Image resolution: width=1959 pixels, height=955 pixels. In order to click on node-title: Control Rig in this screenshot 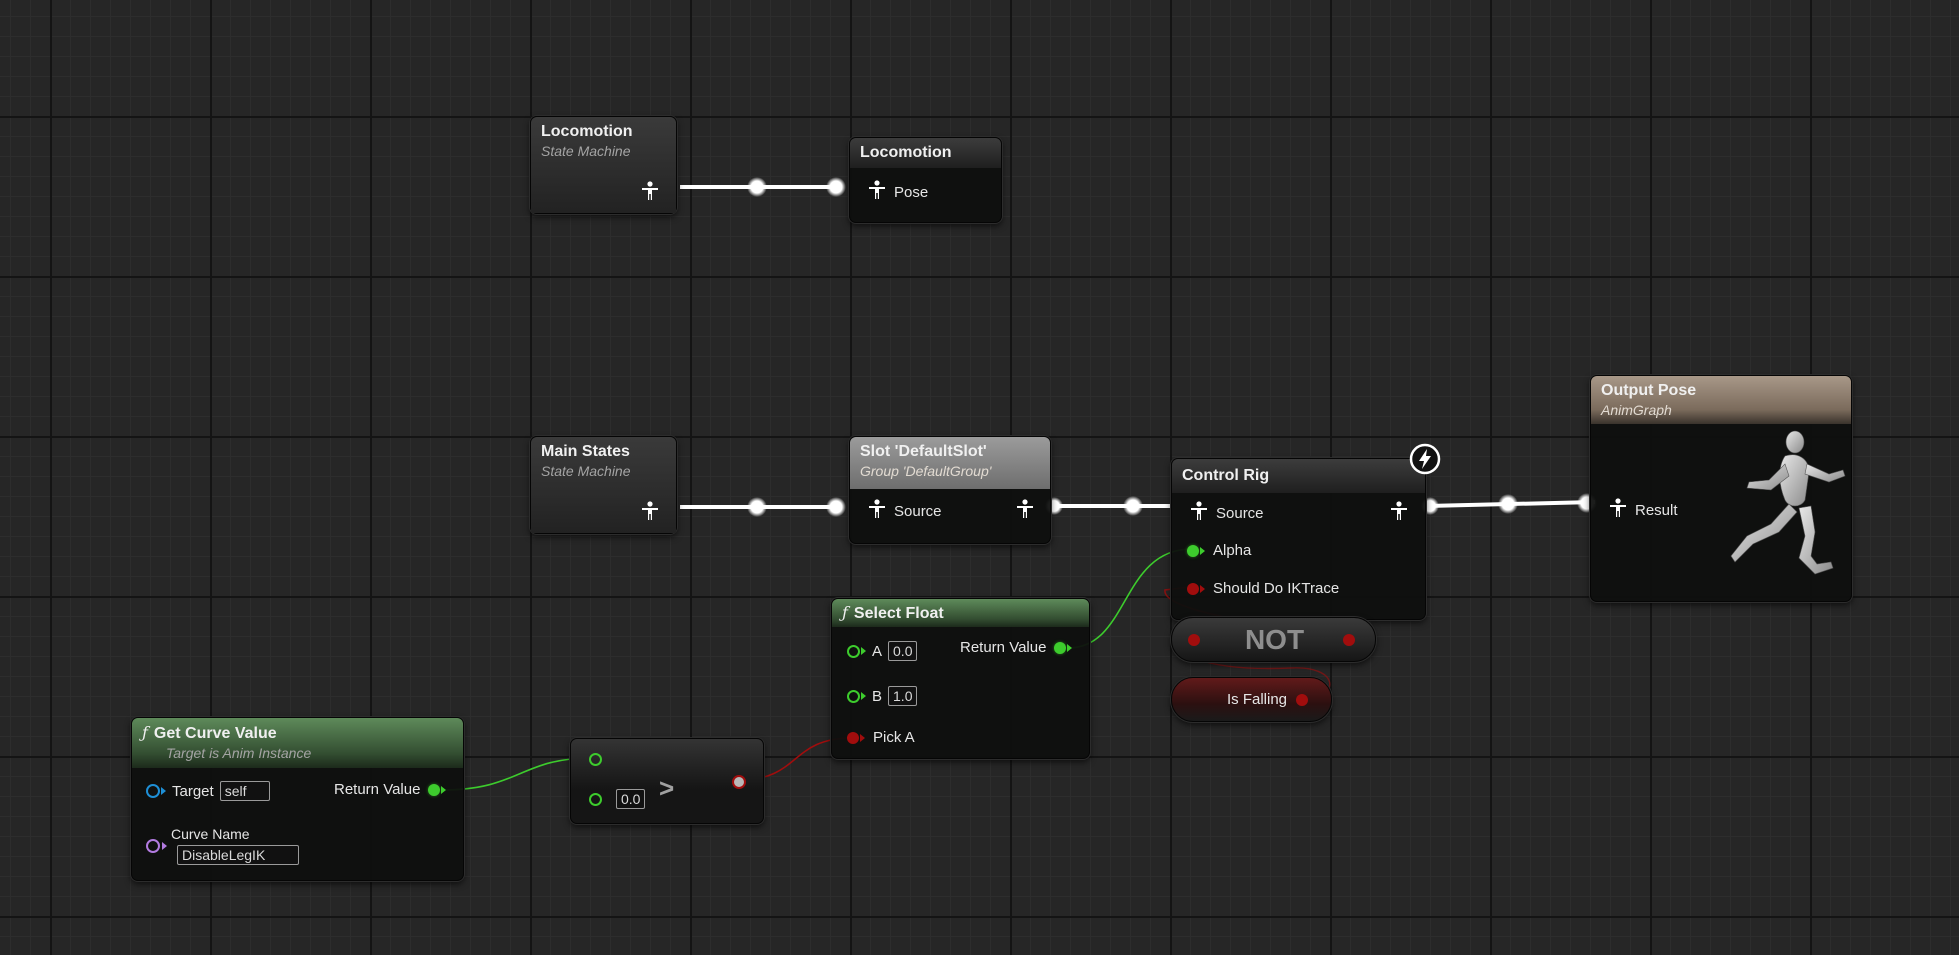, I will do `click(1226, 475)`.